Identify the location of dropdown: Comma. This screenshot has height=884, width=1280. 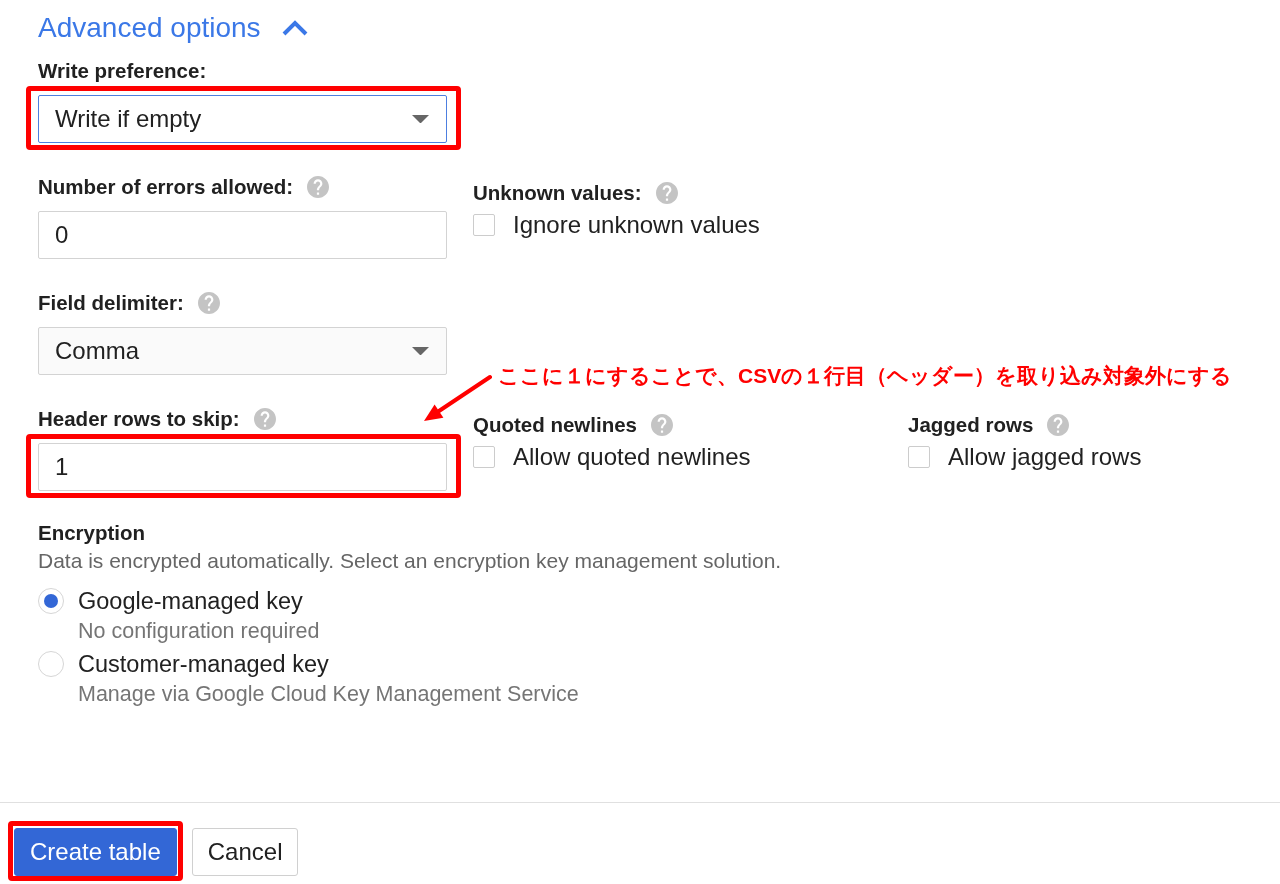
(242, 351).